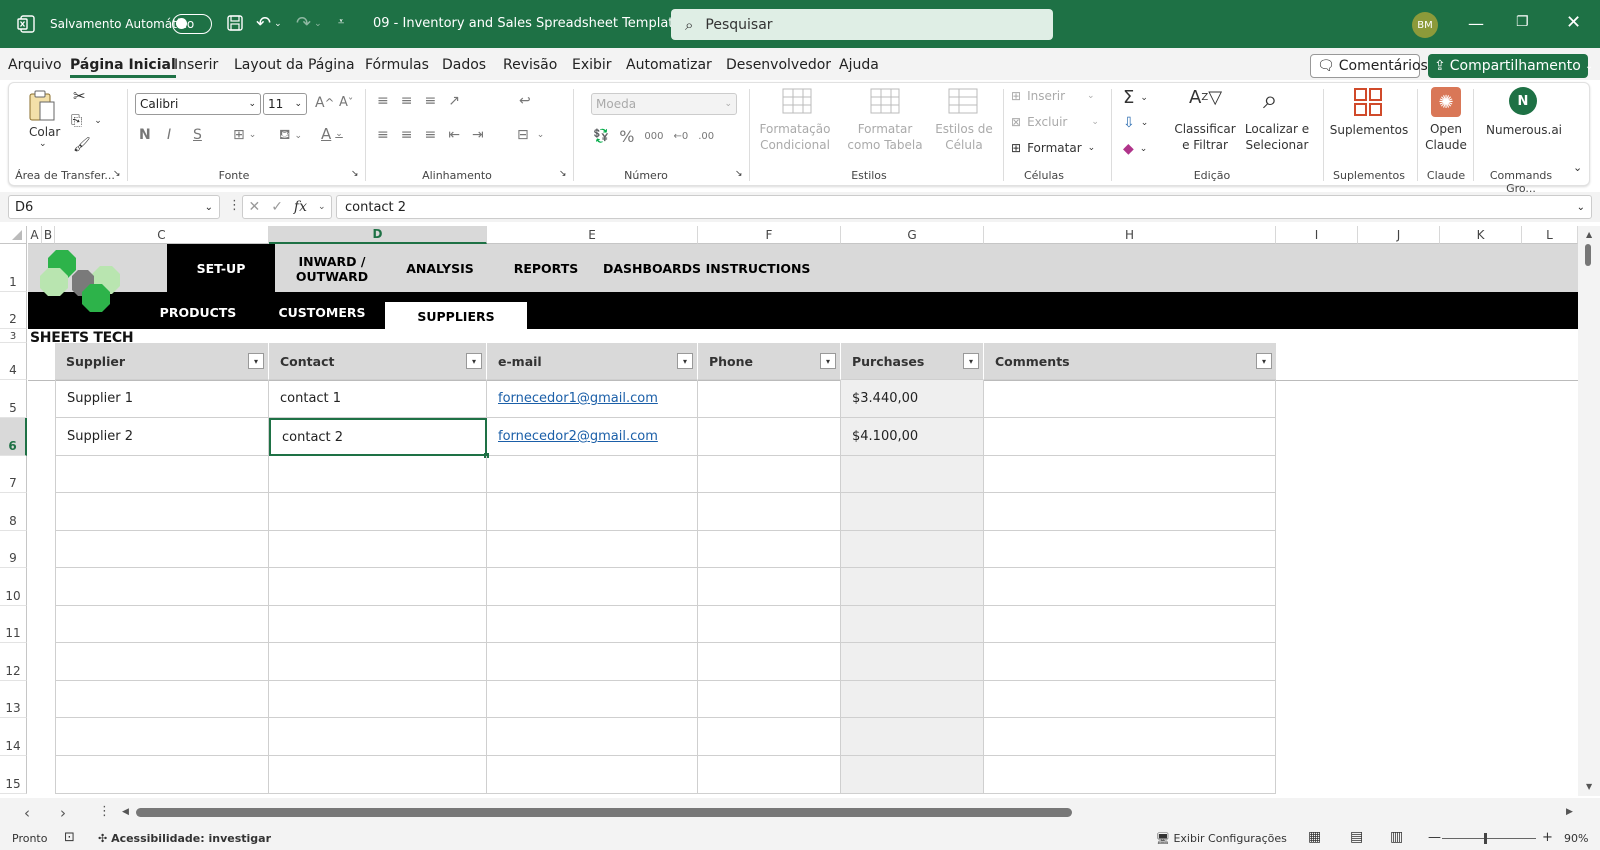 The height and width of the screenshot is (850, 1600). What do you see at coordinates (778, 65) in the screenshot?
I see `menu-desenvolvedor: Desenvolvedor` at bounding box center [778, 65].